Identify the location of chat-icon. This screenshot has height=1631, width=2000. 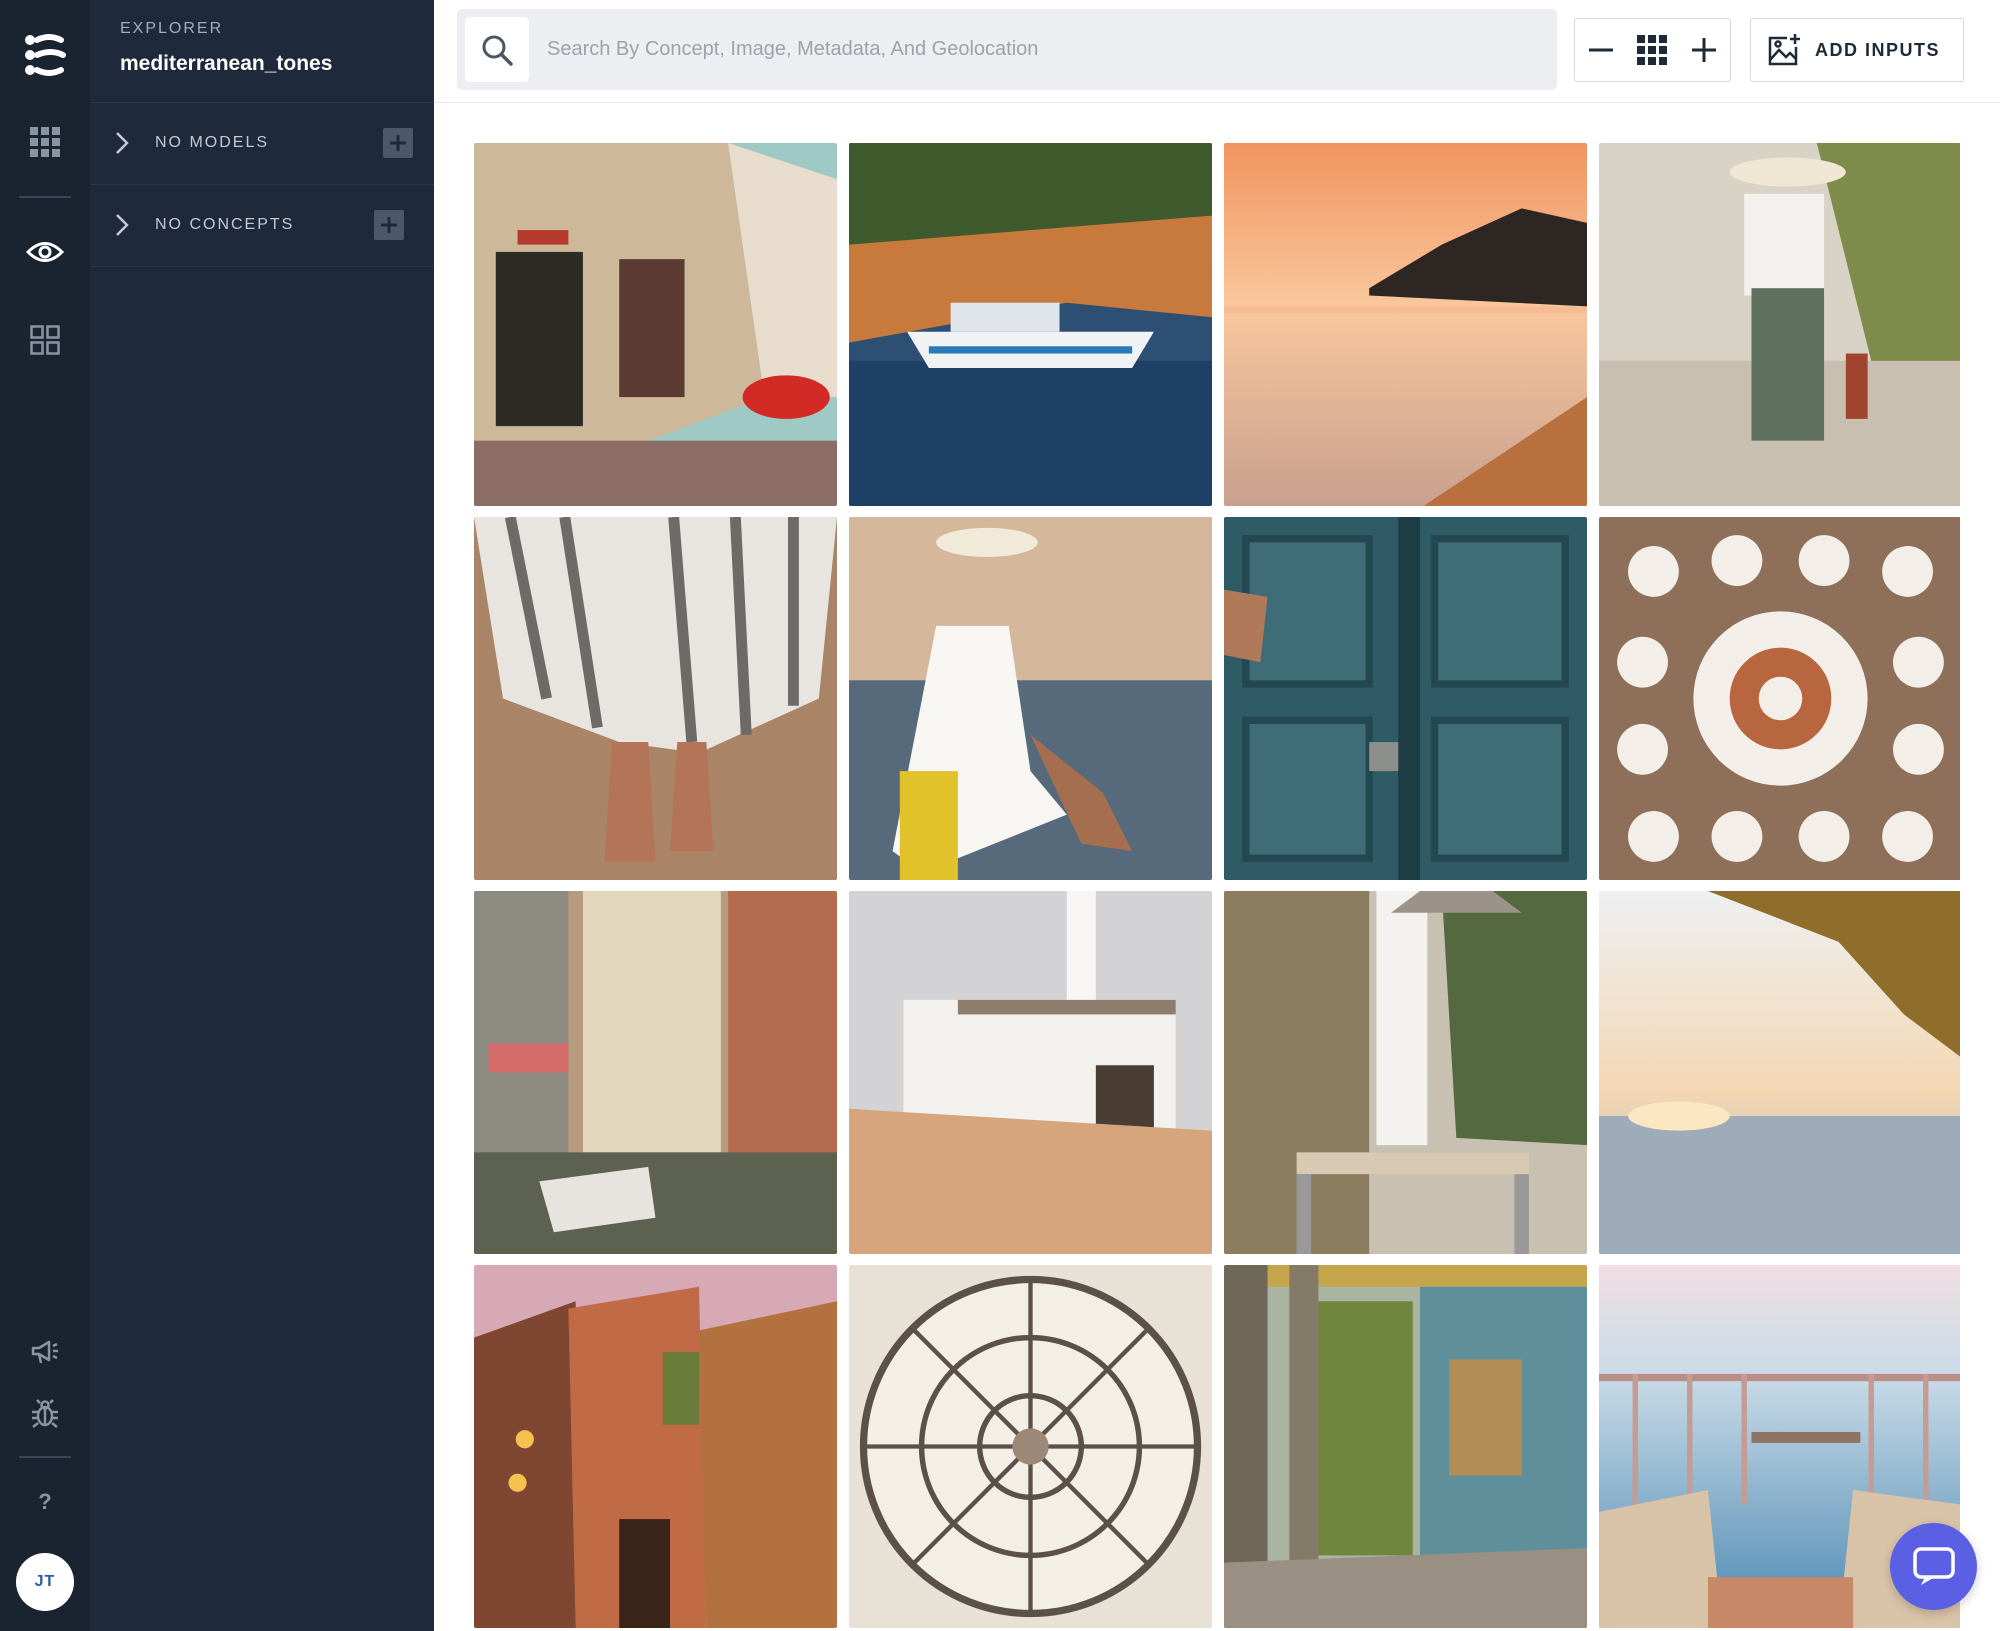
(1933, 1565).